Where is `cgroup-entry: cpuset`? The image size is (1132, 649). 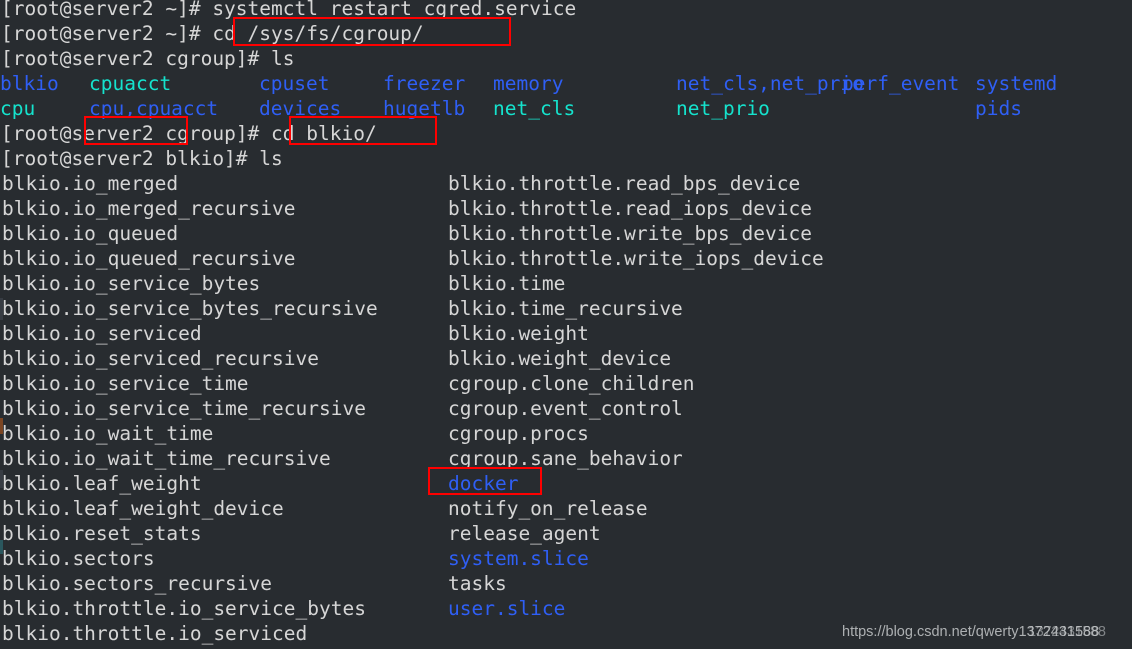
cgroup-entry: cpuset is located at coordinates (321, 83).